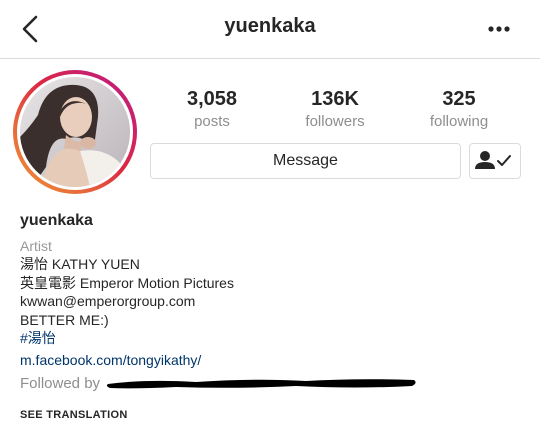  I want to click on profile-username-title: yuenkaka, so click(270, 26).